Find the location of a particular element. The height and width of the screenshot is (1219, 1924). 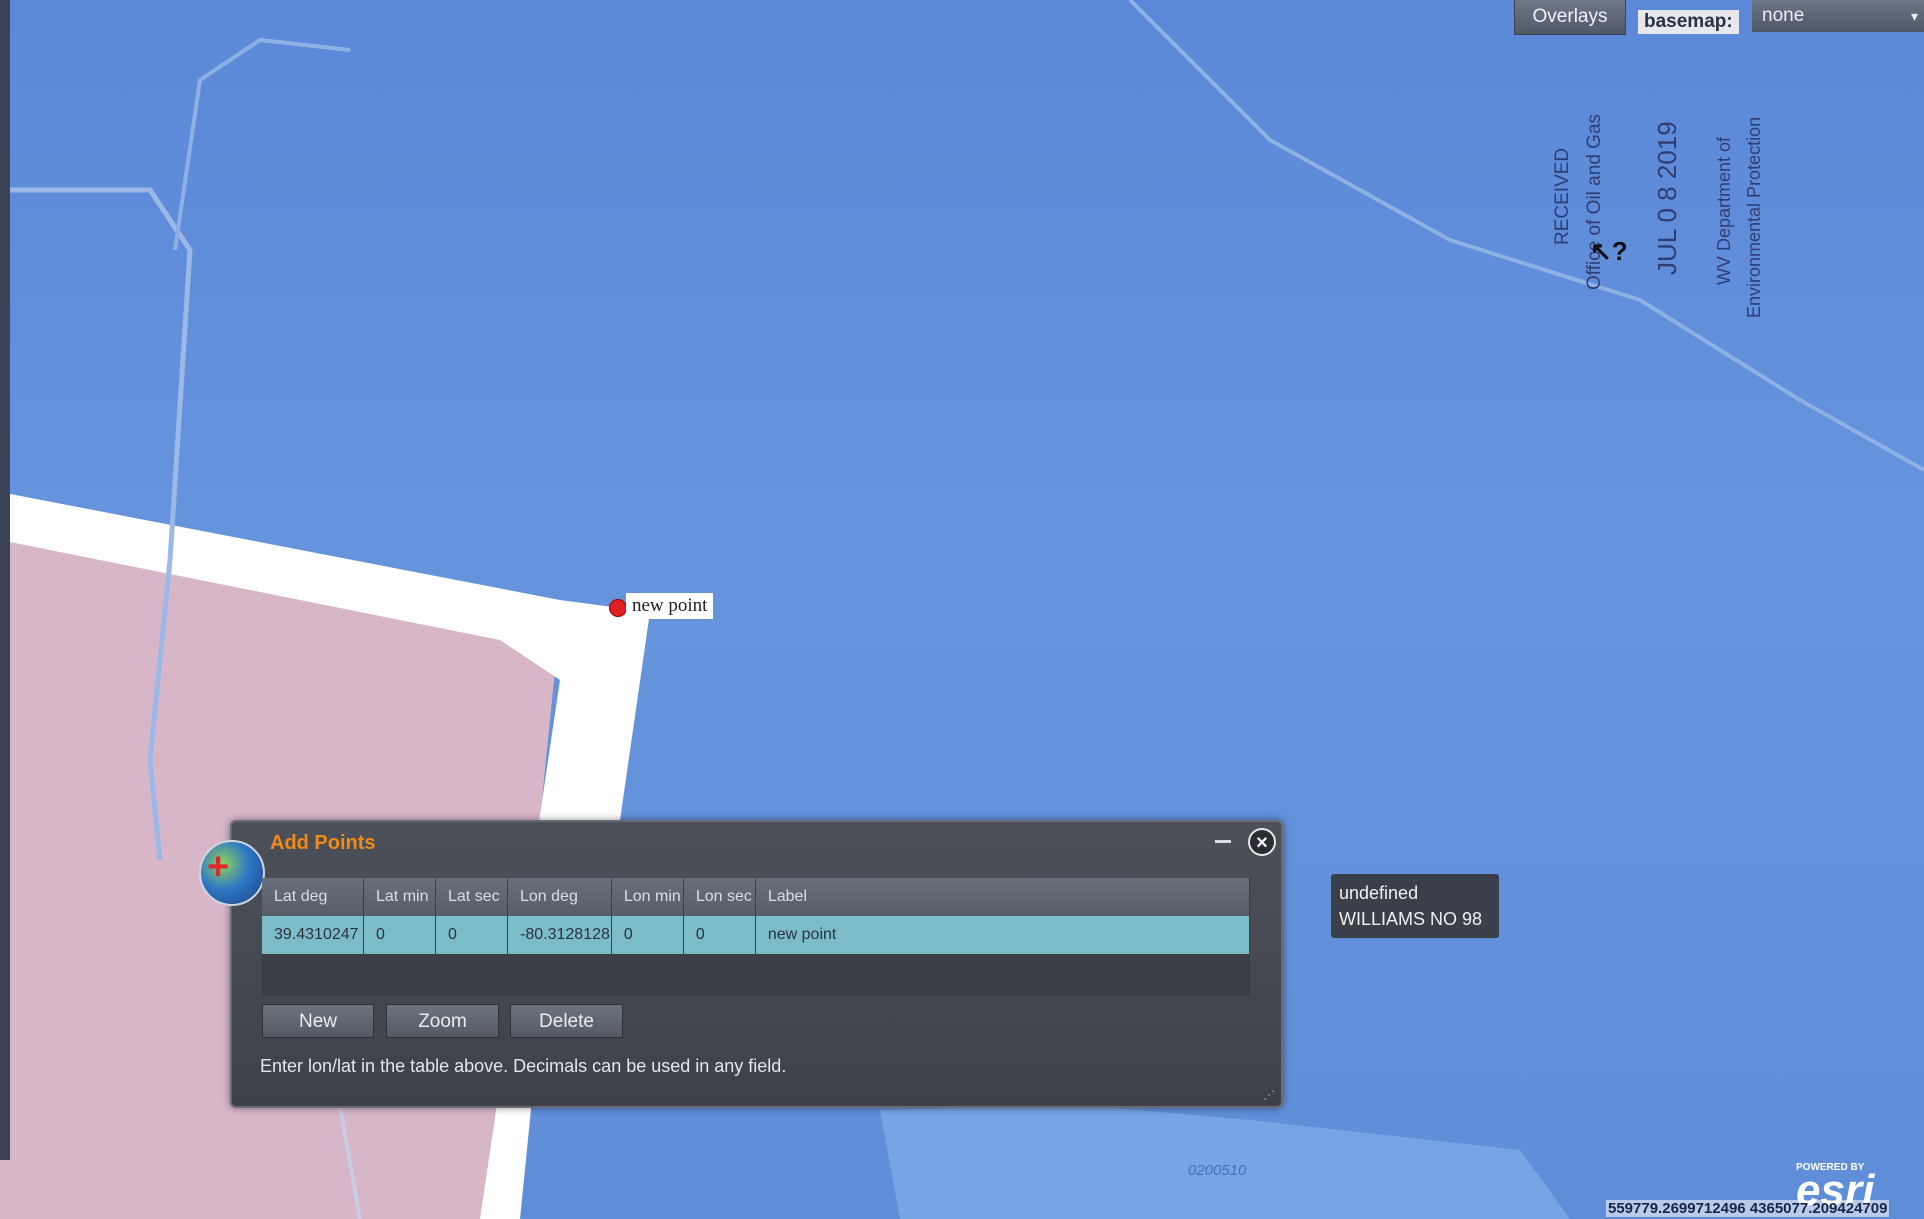

stamp-dept-line1: WV Department of is located at coordinates (1724, 210).